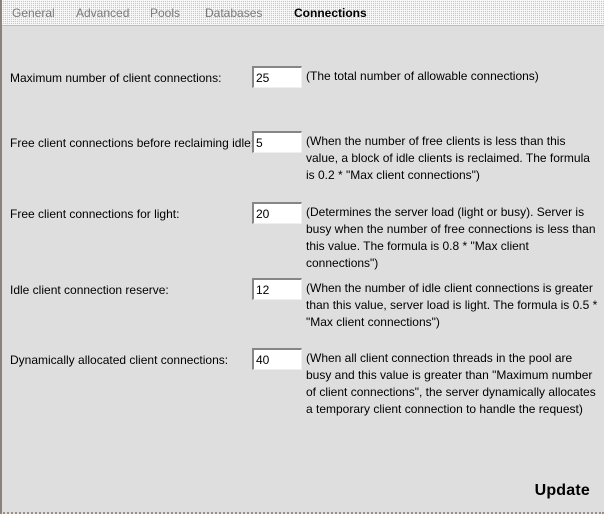 This screenshot has height=514, width=604. I want to click on tab-bar: General Advanced Pools Databases Connections, so click(303, 13).